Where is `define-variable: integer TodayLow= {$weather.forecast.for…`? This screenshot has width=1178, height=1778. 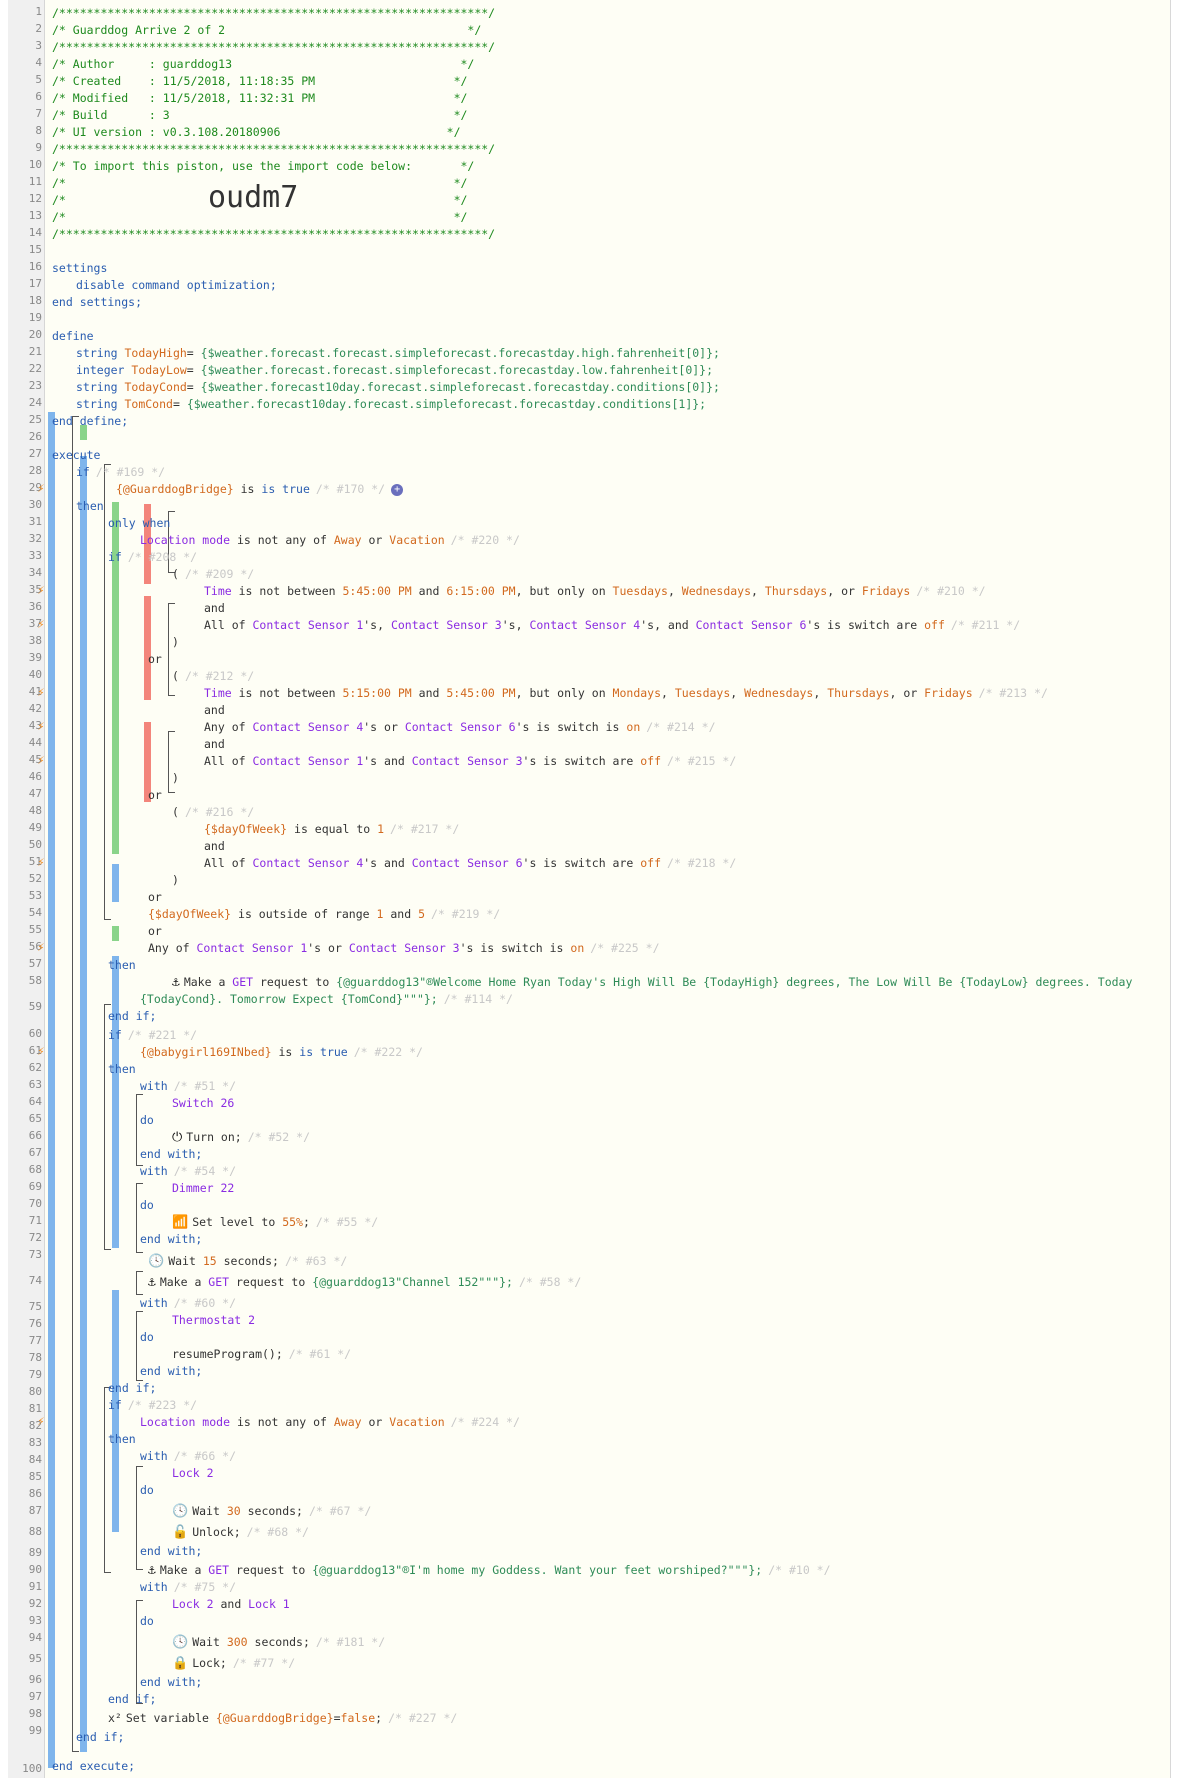 define-variable: integer TodayLow= {$weather.forecast.for… is located at coordinates (394, 370).